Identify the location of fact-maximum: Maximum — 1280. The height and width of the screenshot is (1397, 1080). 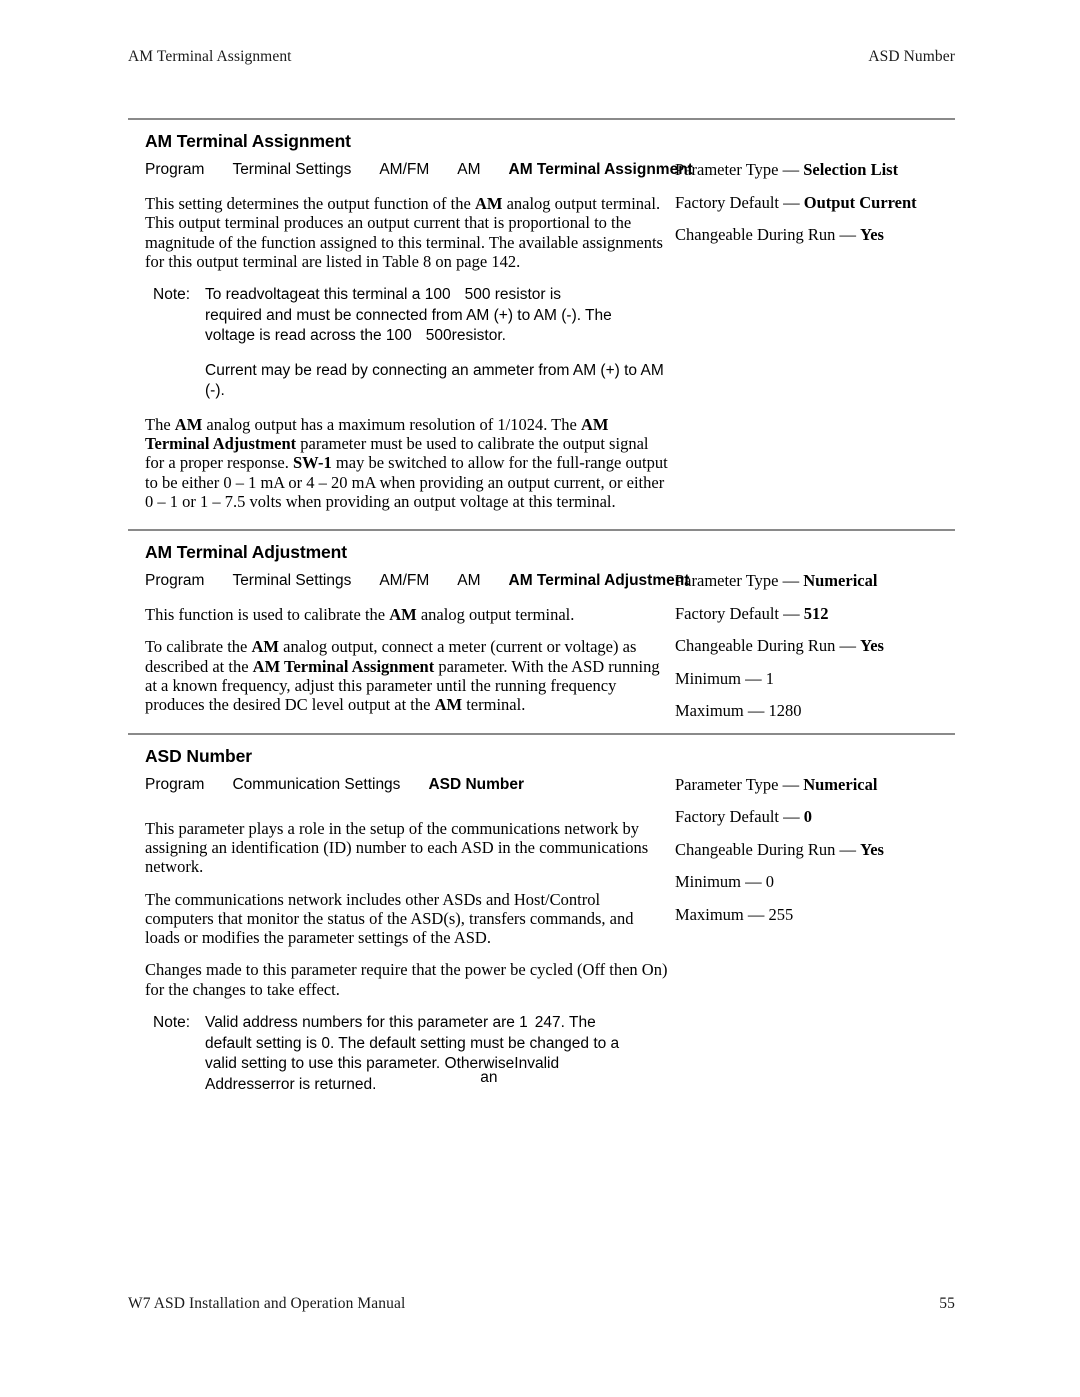
(825, 710).